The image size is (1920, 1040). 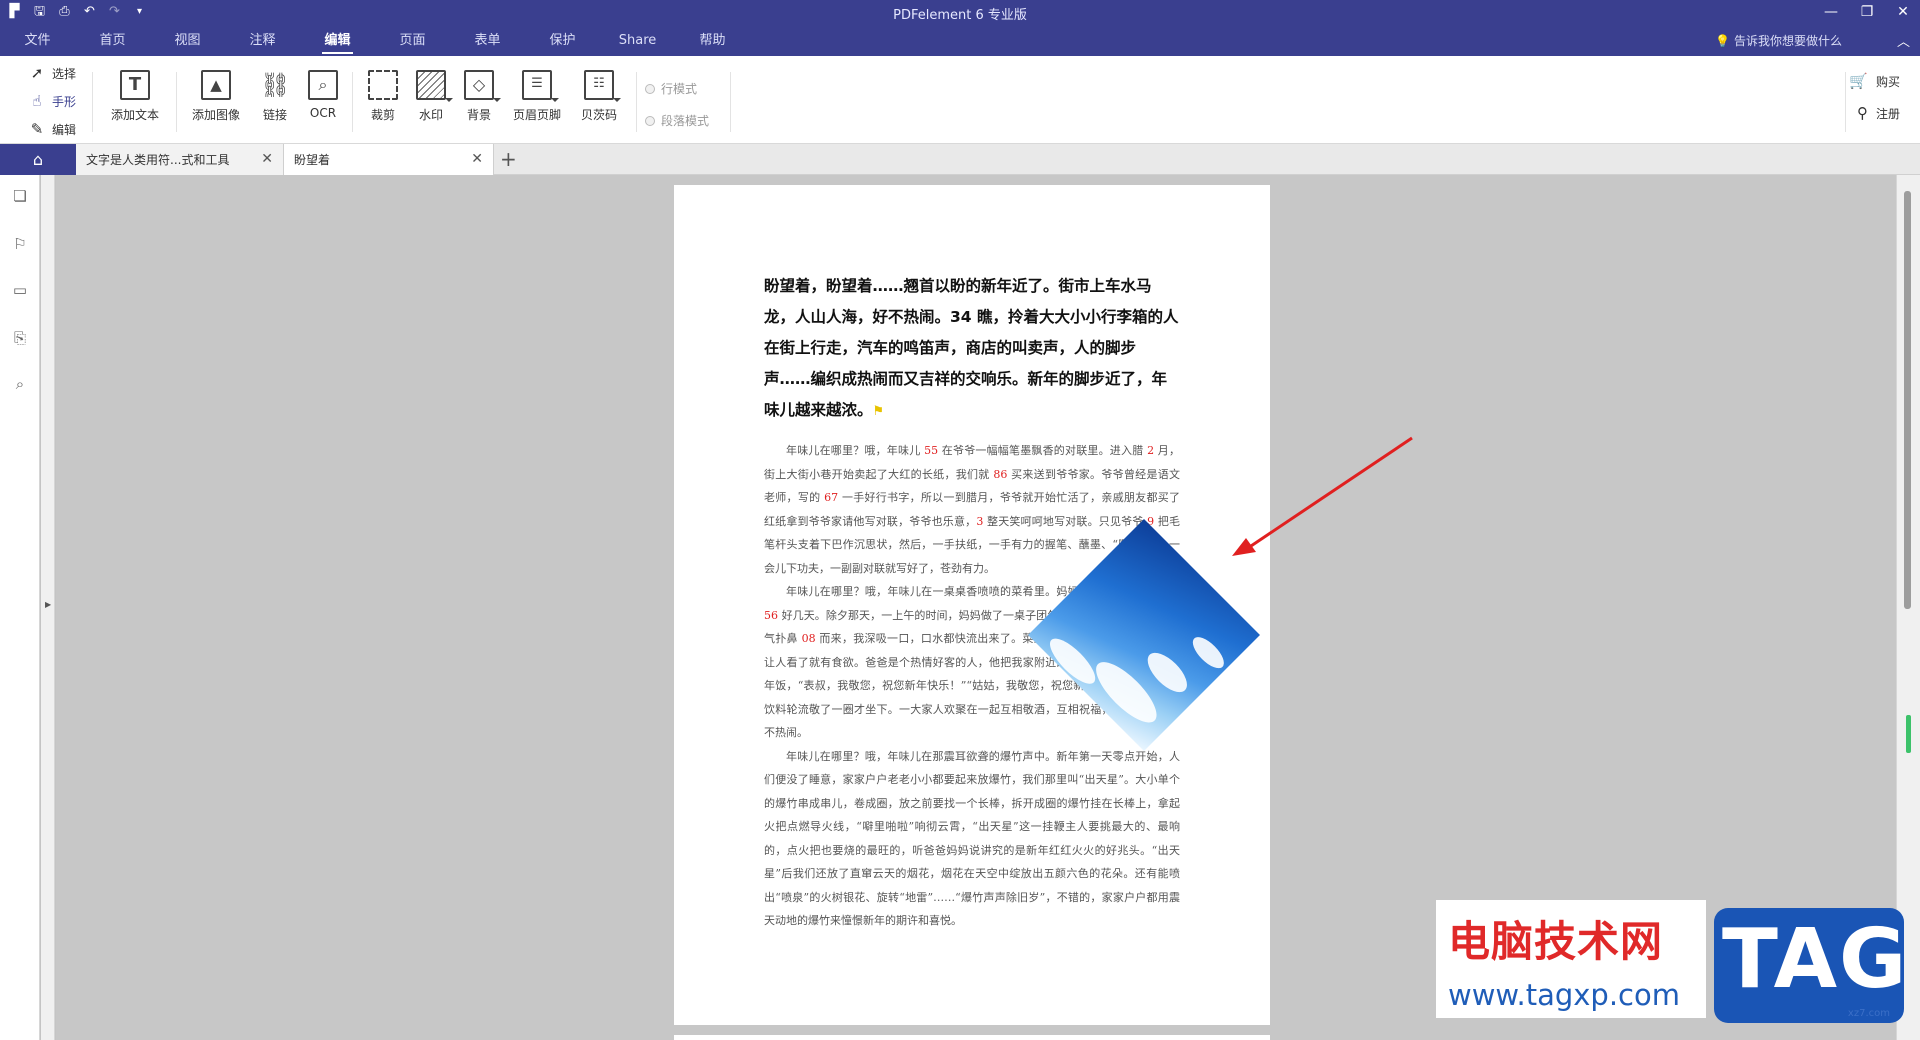 I want to click on search-icon: ⌕, so click(x=20, y=384).